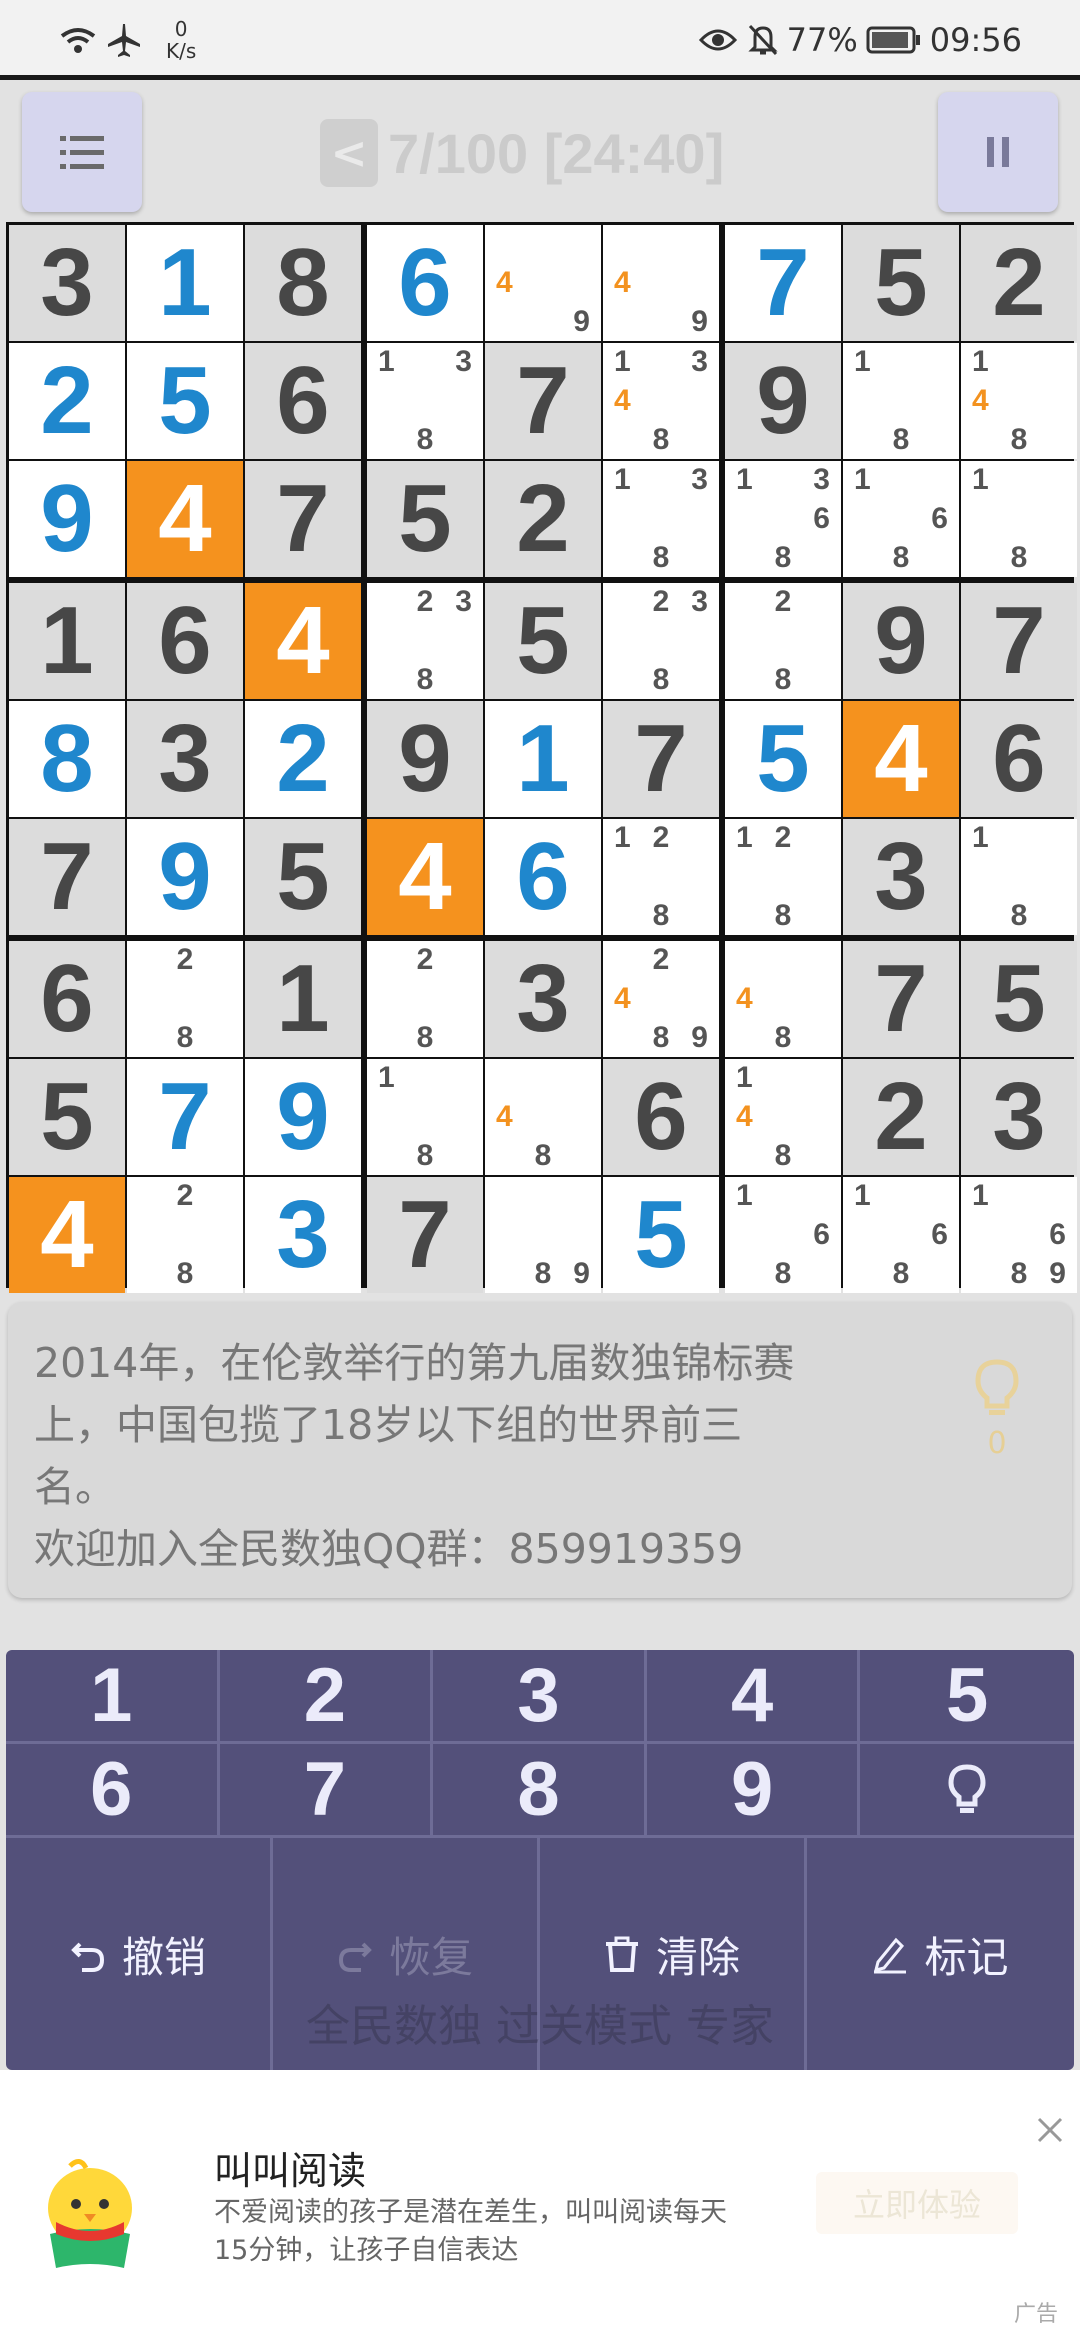  What do you see at coordinates (67, 759) in the screenshot?
I see `sudoku-cell-filled: 8` at bounding box center [67, 759].